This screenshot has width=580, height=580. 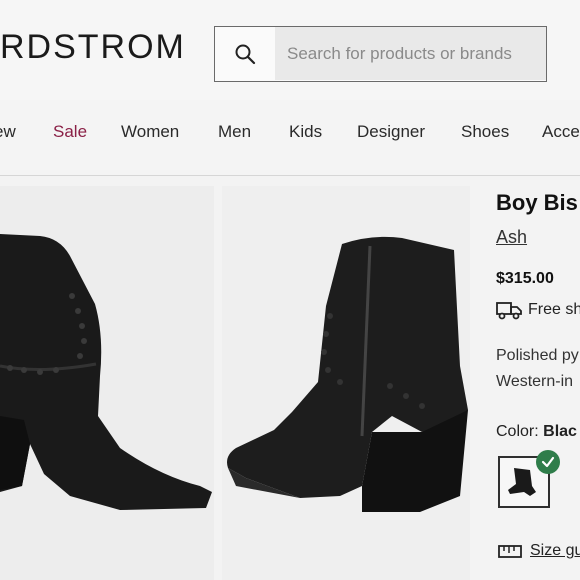 I want to click on site-logo: RDSTROM, so click(x=93, y=47).